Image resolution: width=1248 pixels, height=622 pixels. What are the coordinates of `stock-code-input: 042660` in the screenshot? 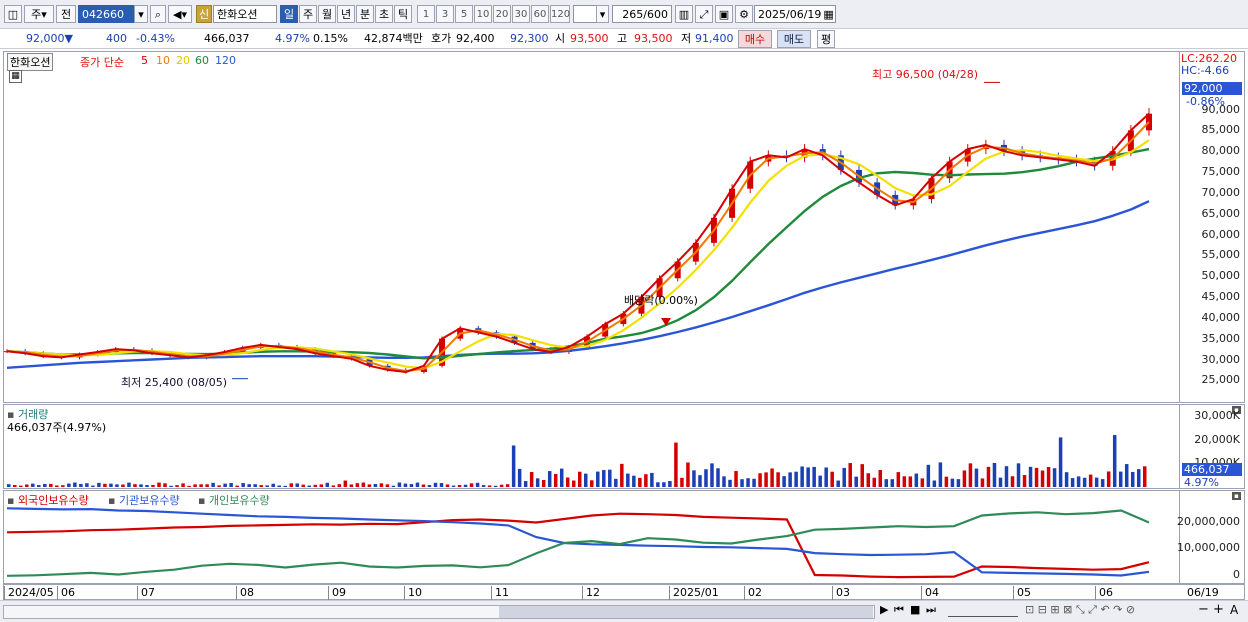 It's located at (106, 14).